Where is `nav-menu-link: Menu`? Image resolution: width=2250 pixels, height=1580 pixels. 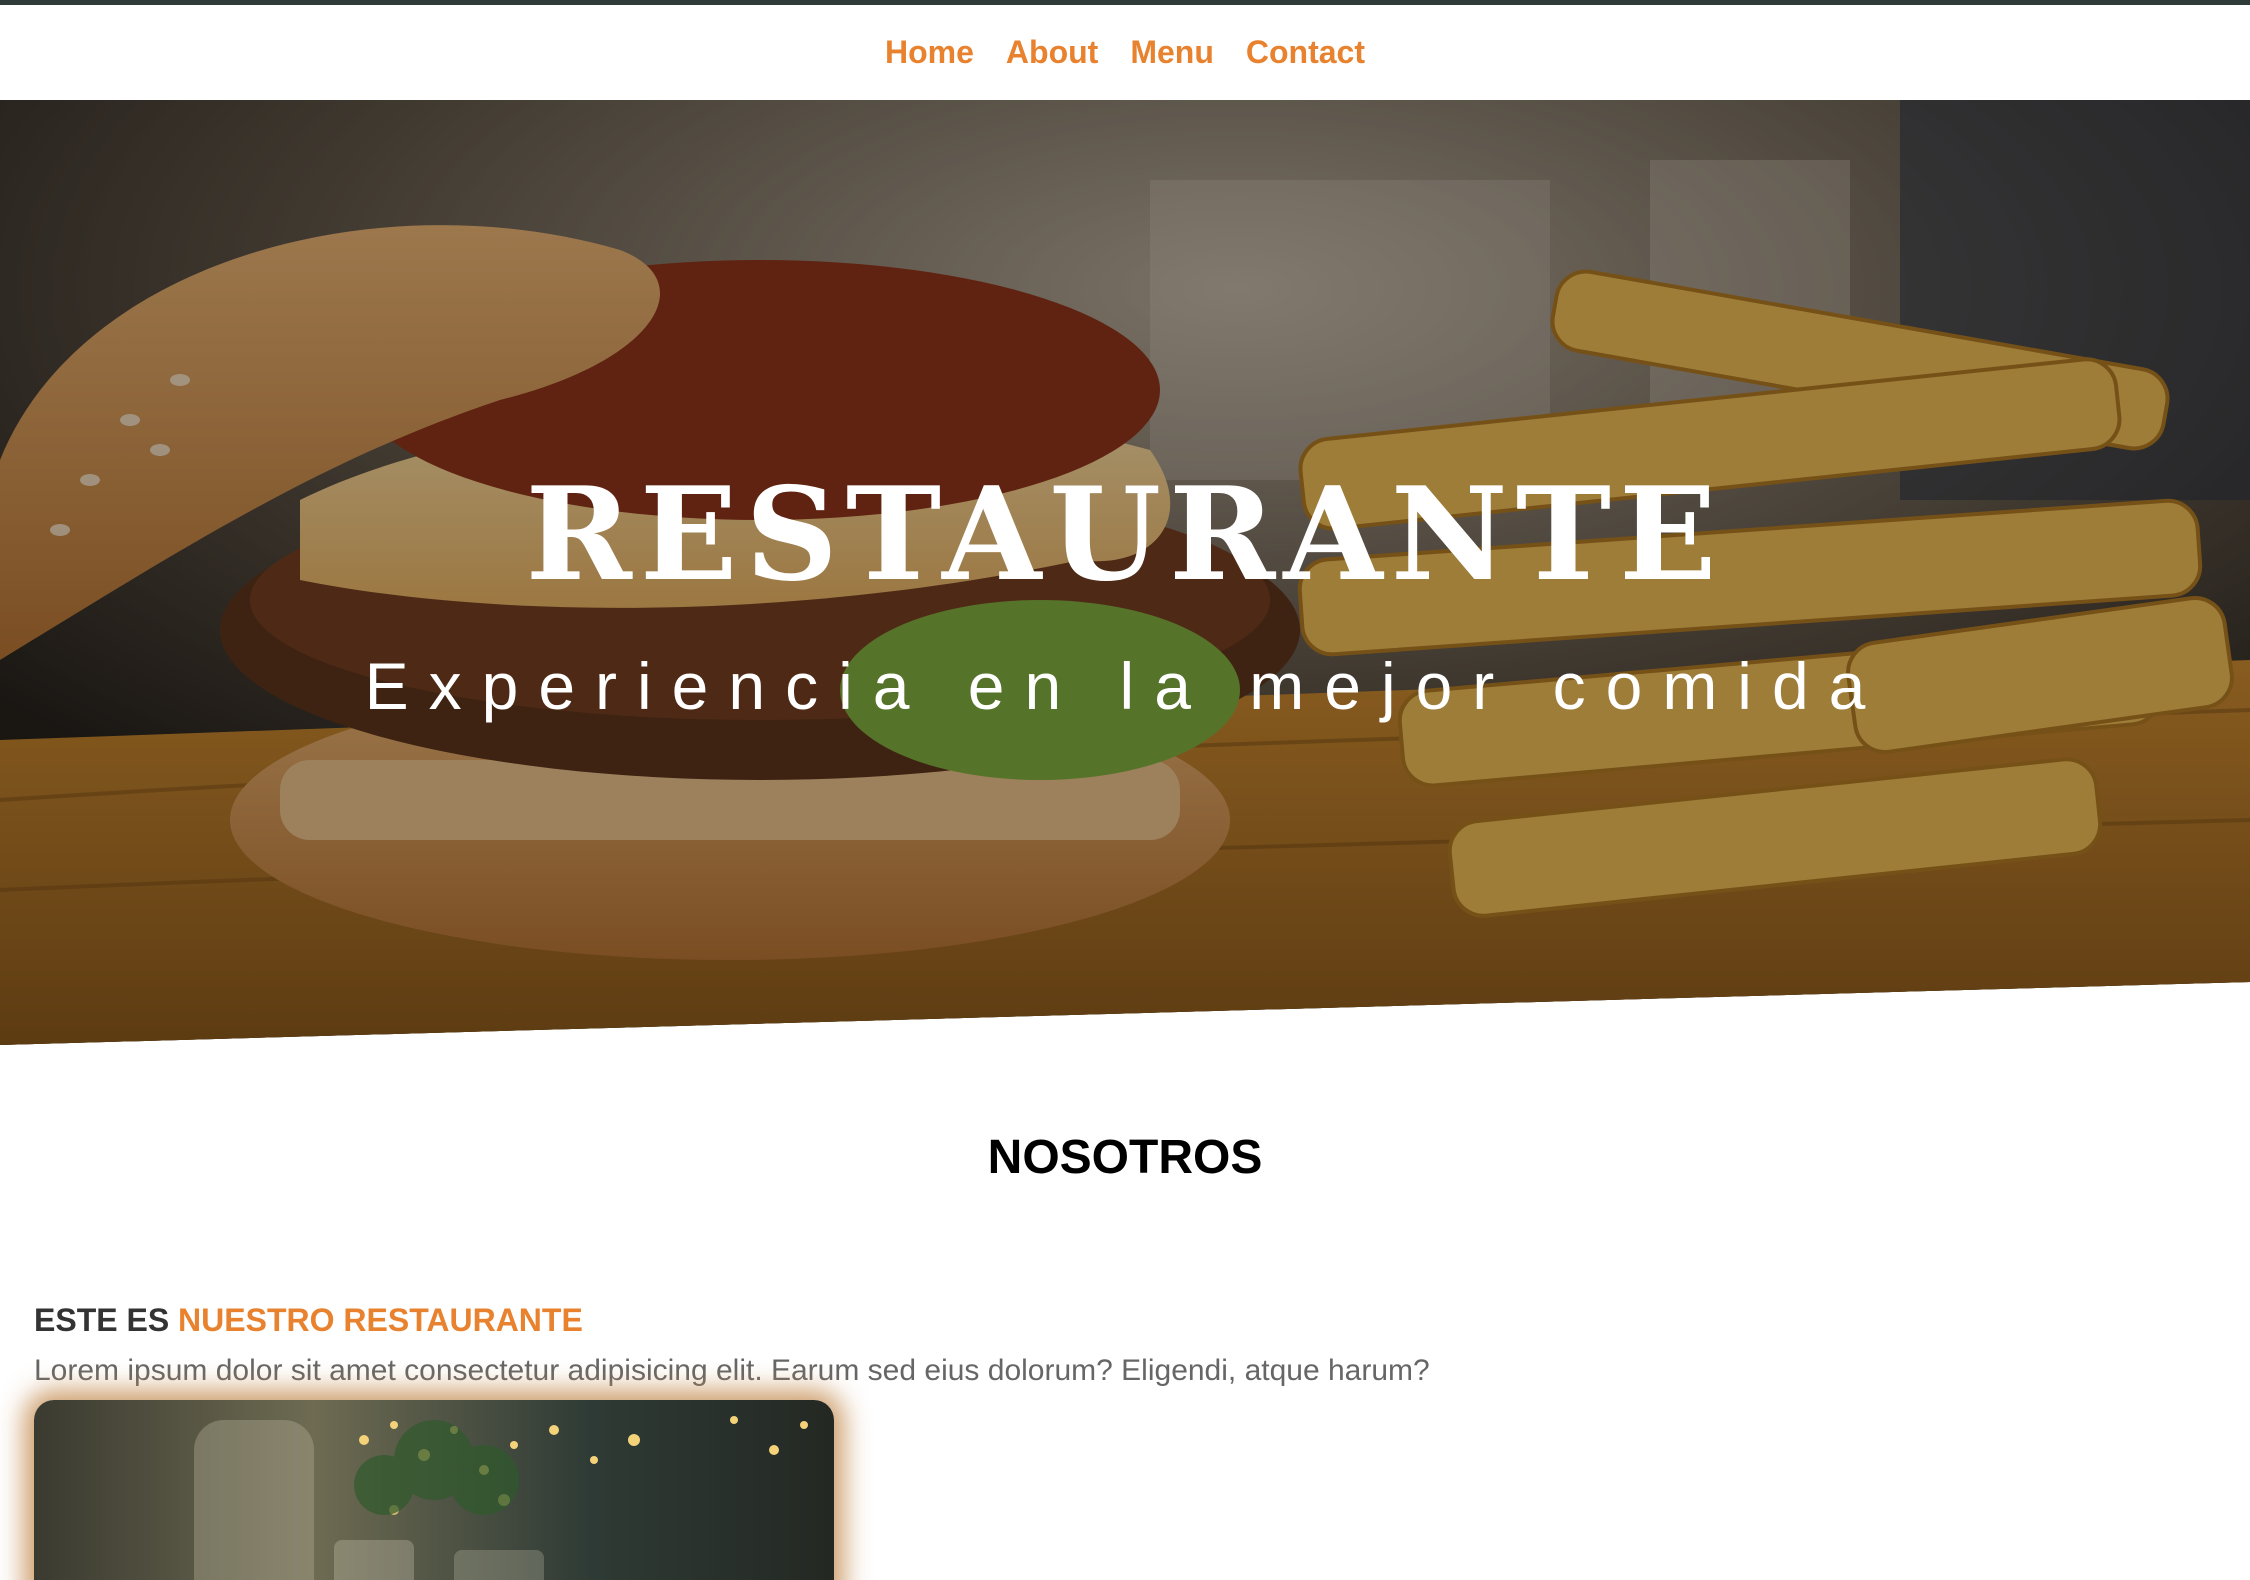 nav-menu-link: Menu is located at coordinates (1172, 52).